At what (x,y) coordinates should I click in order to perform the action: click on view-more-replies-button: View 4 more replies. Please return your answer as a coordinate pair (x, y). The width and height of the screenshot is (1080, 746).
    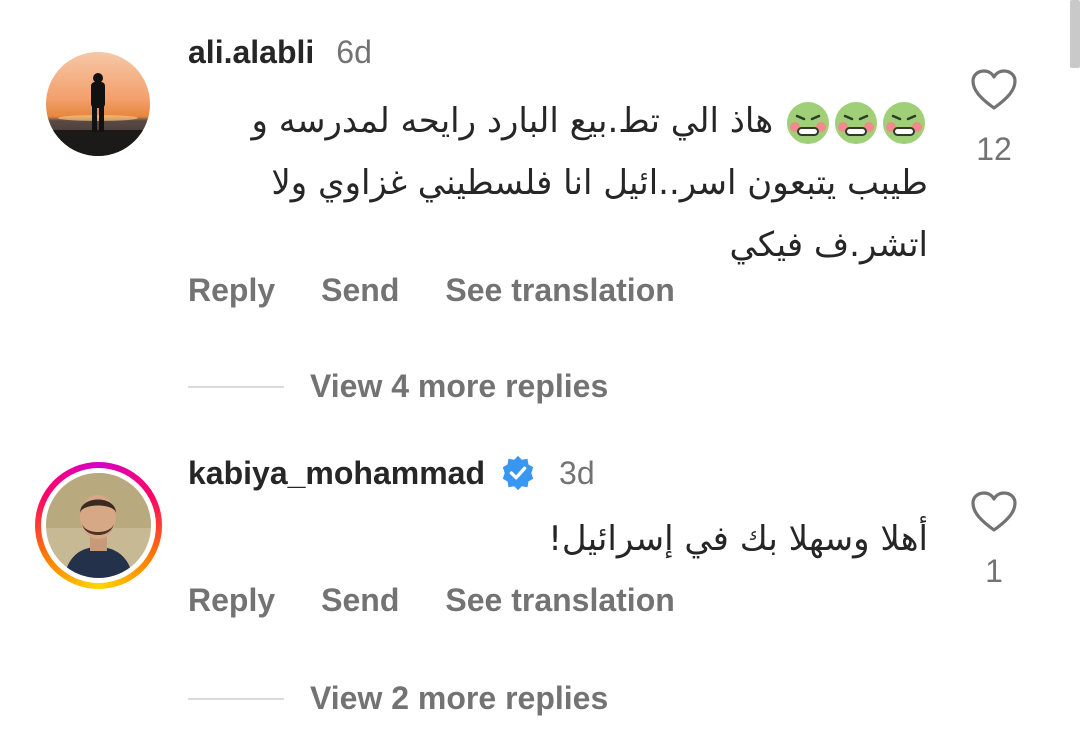
    Looking at the image, I should click on (398, 386).